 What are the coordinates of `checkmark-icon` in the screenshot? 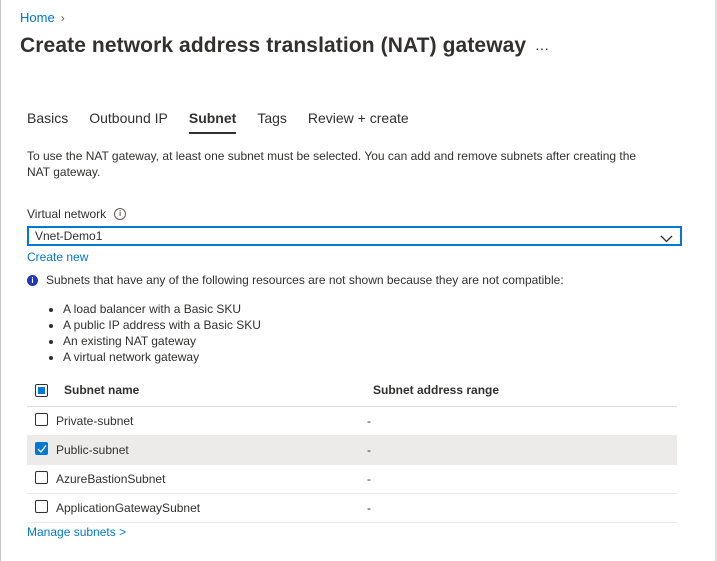 It's located at (42, 449).